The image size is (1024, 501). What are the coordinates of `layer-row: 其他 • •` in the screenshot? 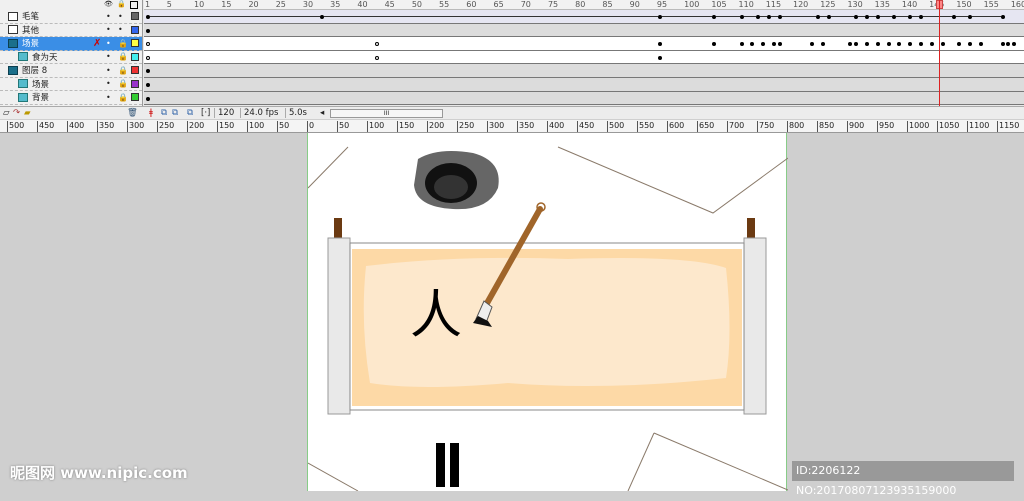 It's located at (71, 30).